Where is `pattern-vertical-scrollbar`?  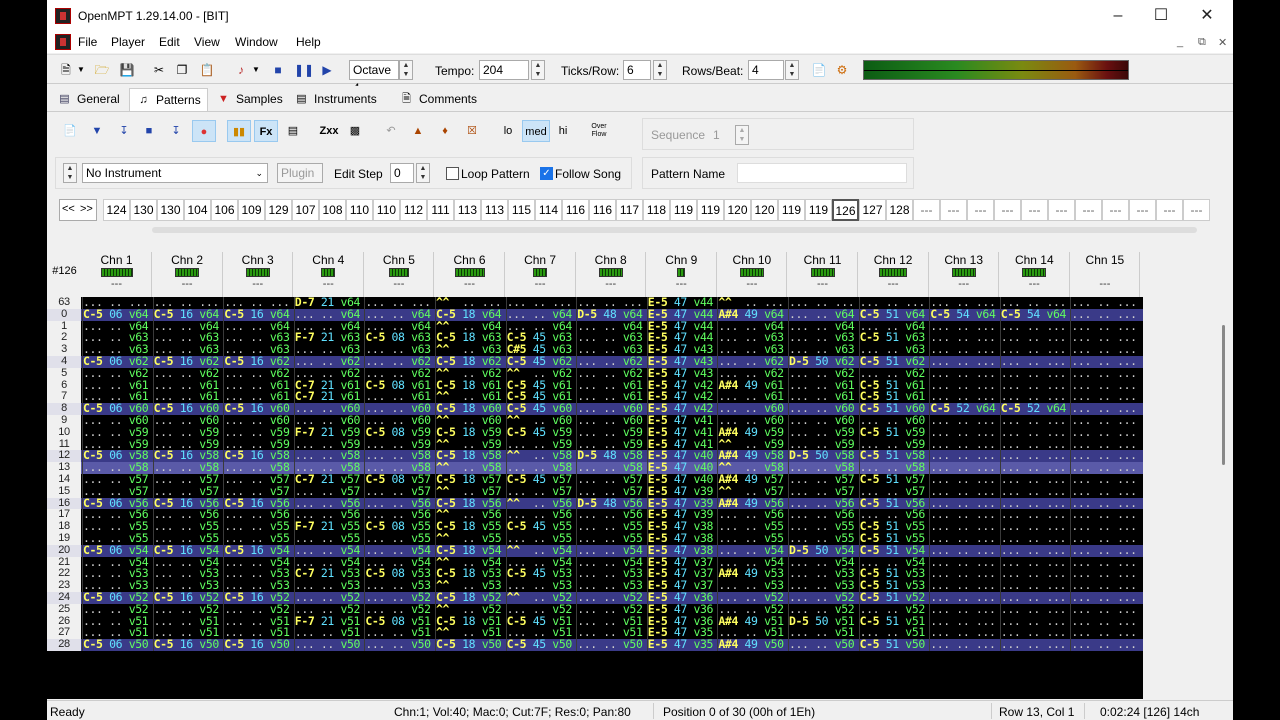 pattern-vertical-scrollbar is located at coordinates (1226, 476).